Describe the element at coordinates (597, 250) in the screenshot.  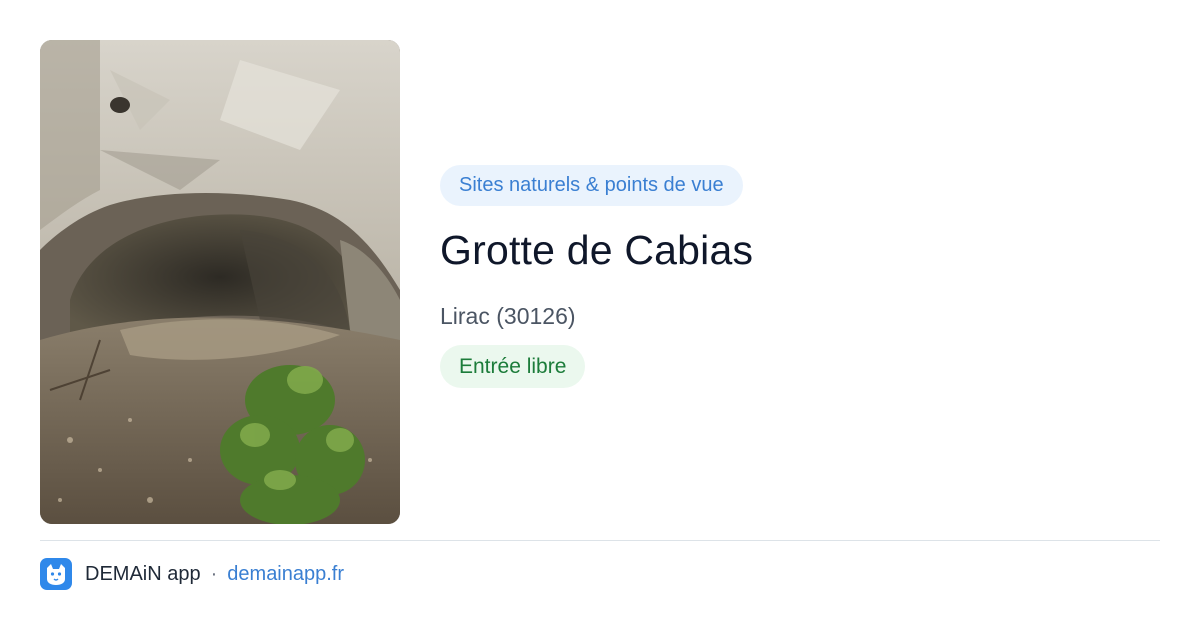
I see `place-title: Grotte de Cabias` at that location.